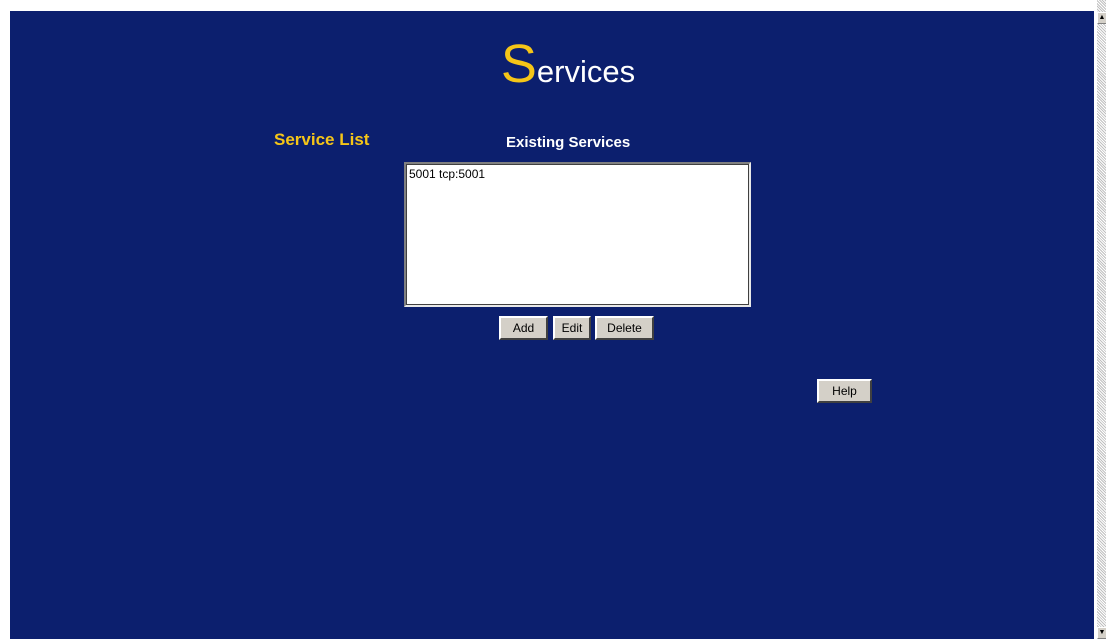  What do you see at coordinates (572, 328) in the screenshot?
I see `edit-button: Edit` at bounding box center [572, 328].